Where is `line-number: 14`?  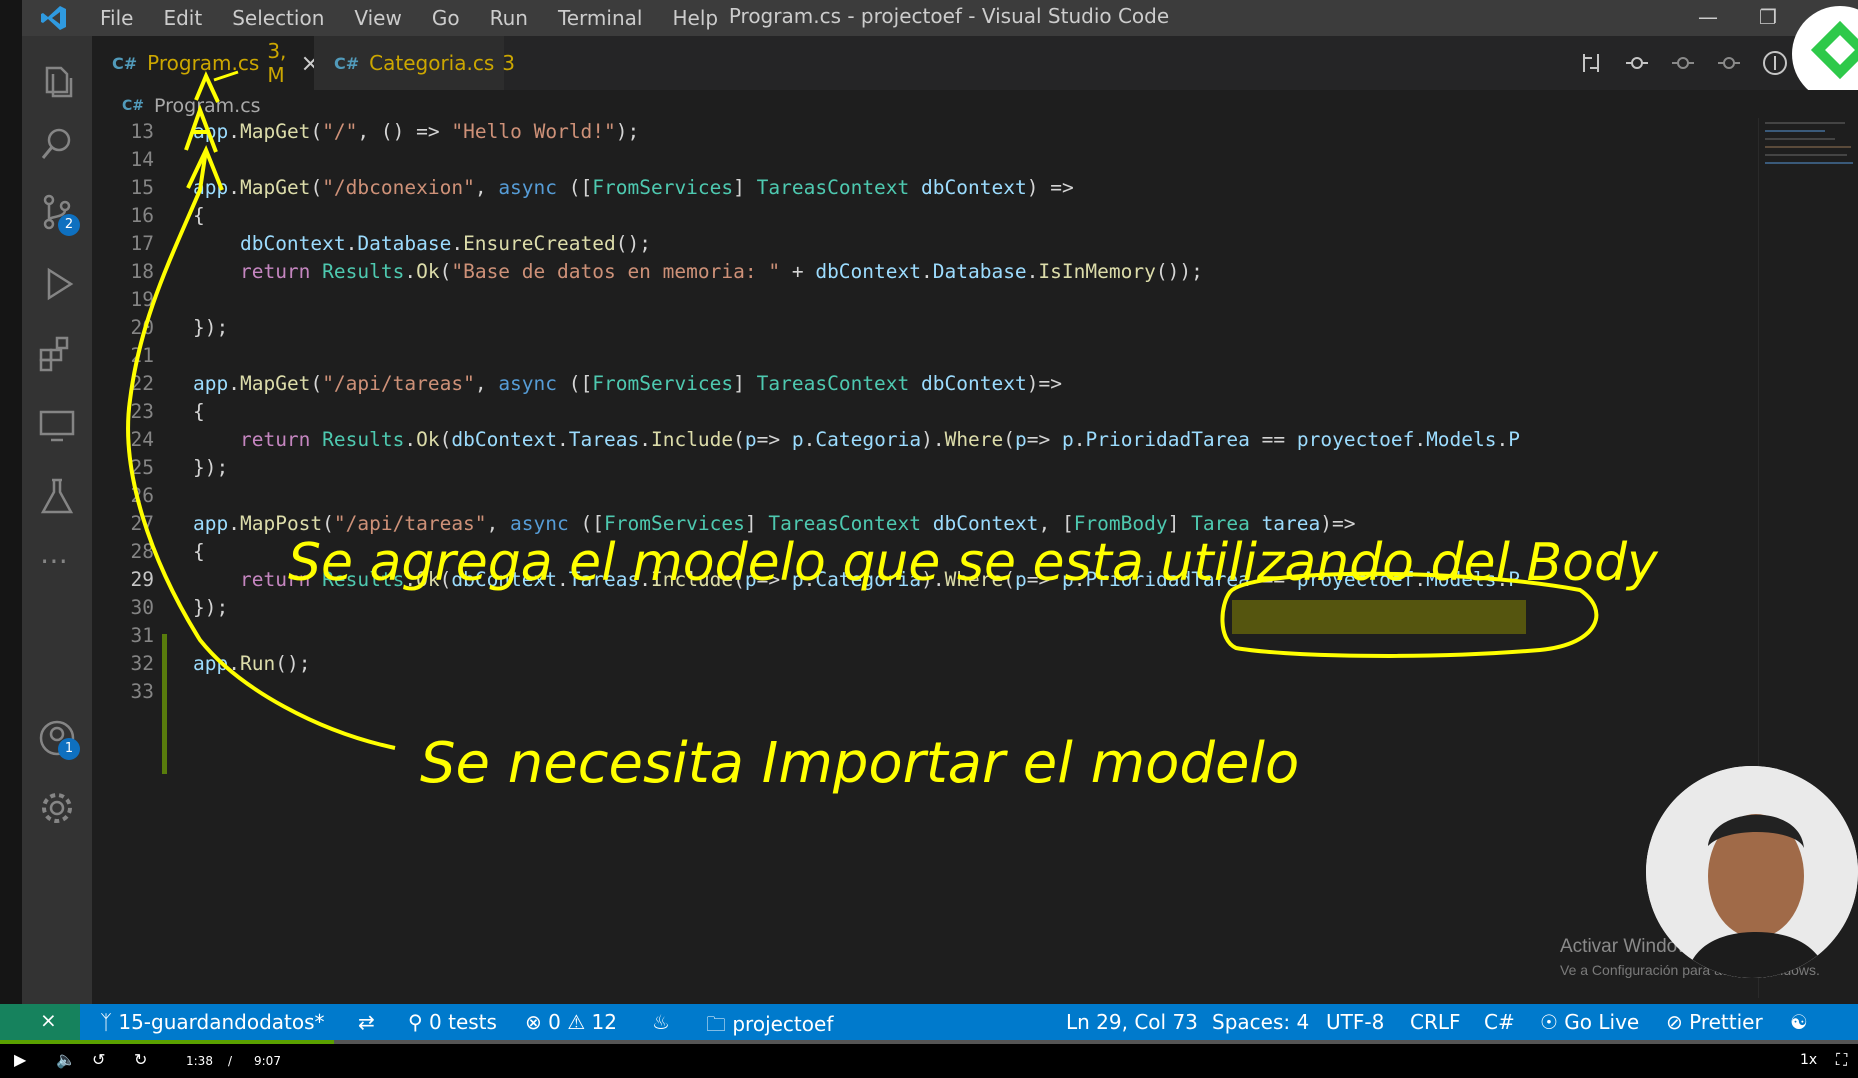
line-number: 14 is located at coordinates (142, 159).